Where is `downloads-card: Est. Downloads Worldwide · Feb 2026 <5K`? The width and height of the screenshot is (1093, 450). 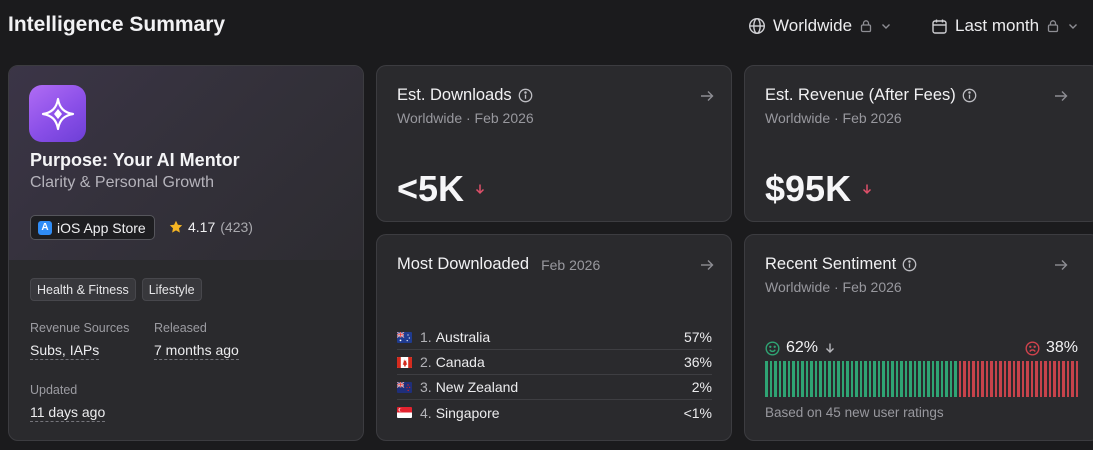
downloads-card: Est. Downloads Worldwide · Feb 2026 <5K is located at coordinates (554, 143).